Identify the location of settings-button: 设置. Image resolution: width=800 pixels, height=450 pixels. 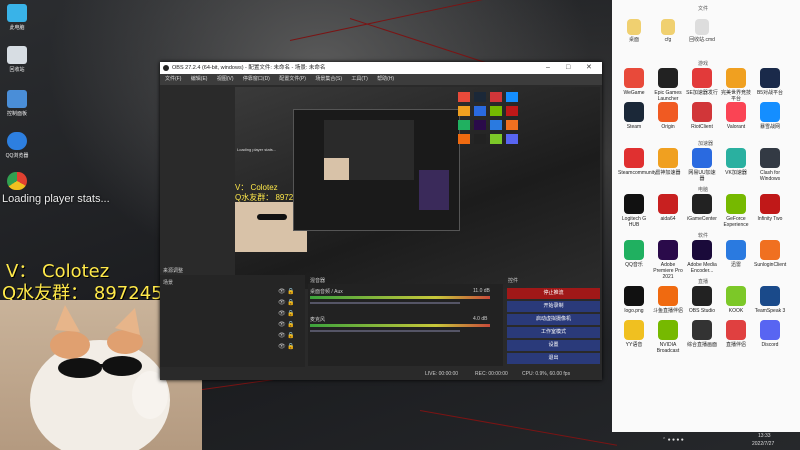
(553, 345).